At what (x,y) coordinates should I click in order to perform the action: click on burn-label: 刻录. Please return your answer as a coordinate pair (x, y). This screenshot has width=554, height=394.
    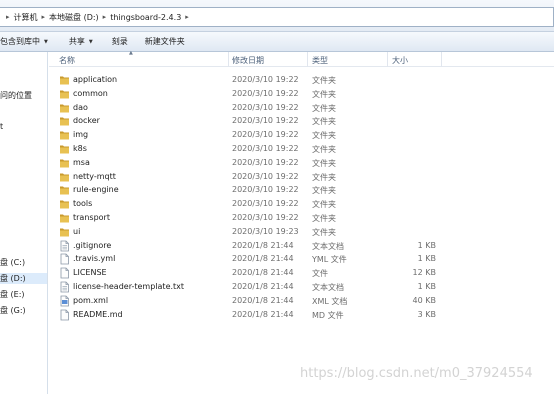
    Looking at the image, I should click on (119, 41).